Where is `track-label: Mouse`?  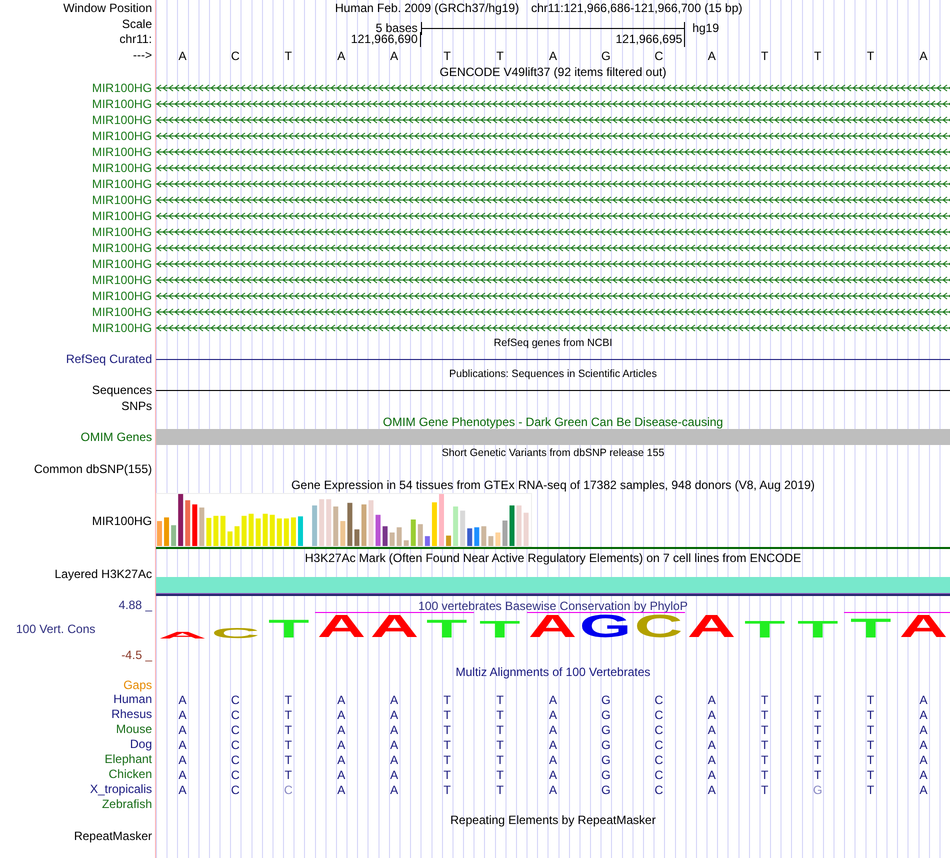
track-label: Mouse is located at coordinates (134, 729).